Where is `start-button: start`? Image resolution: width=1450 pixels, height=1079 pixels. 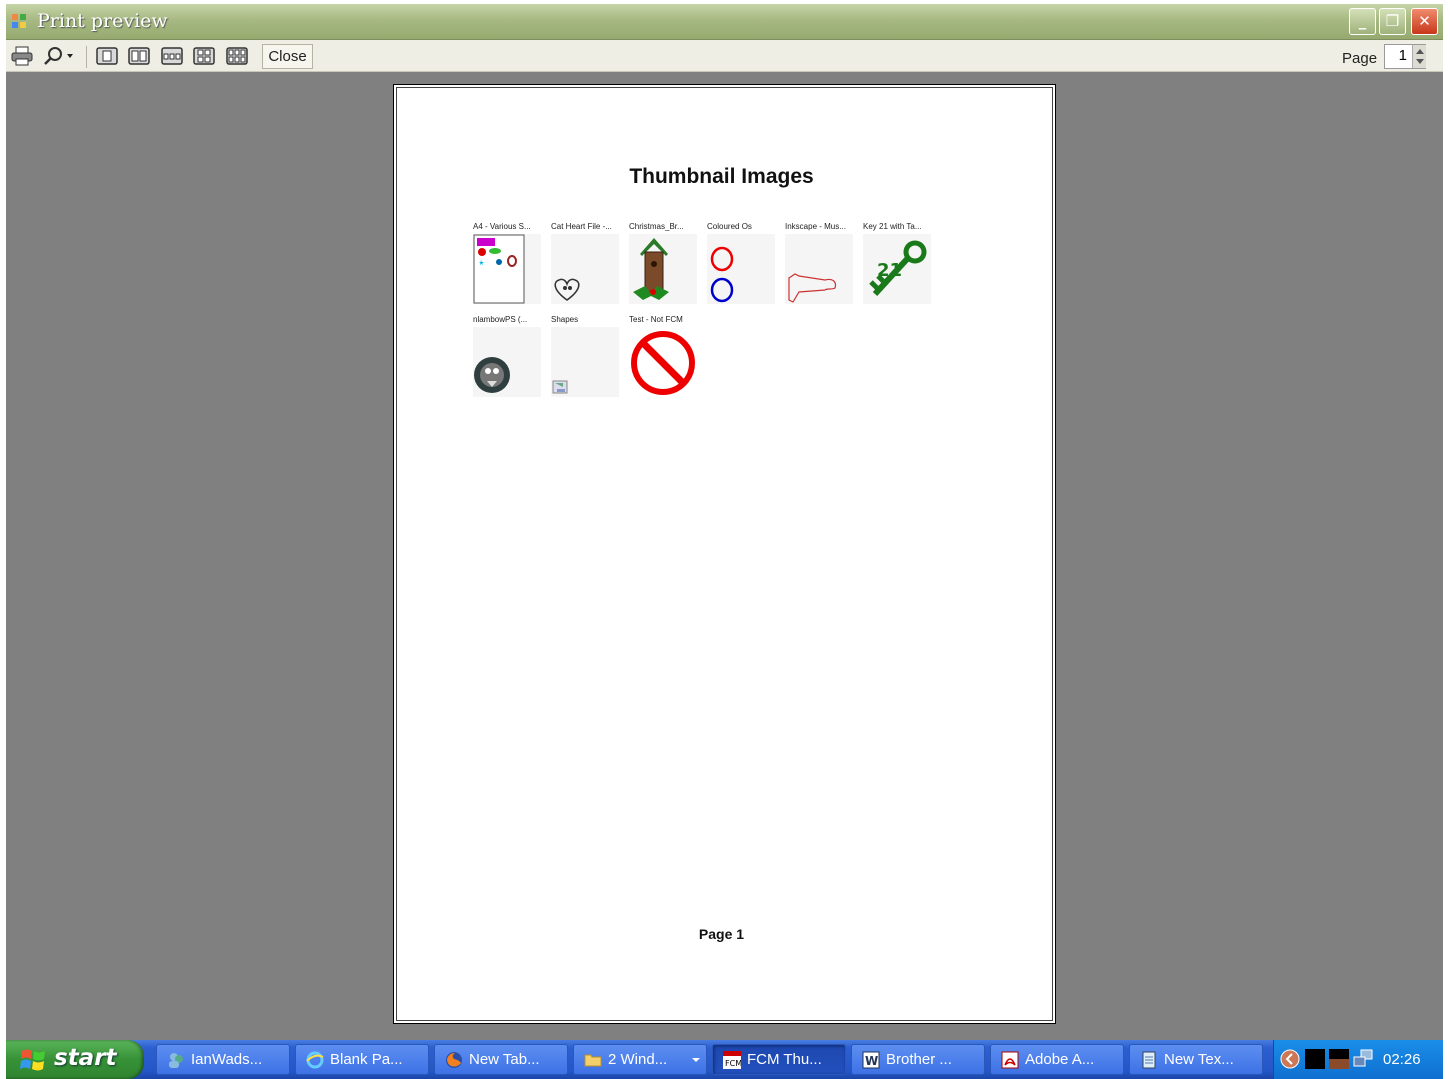 start-button: start is located at coordinates (75, 1059).